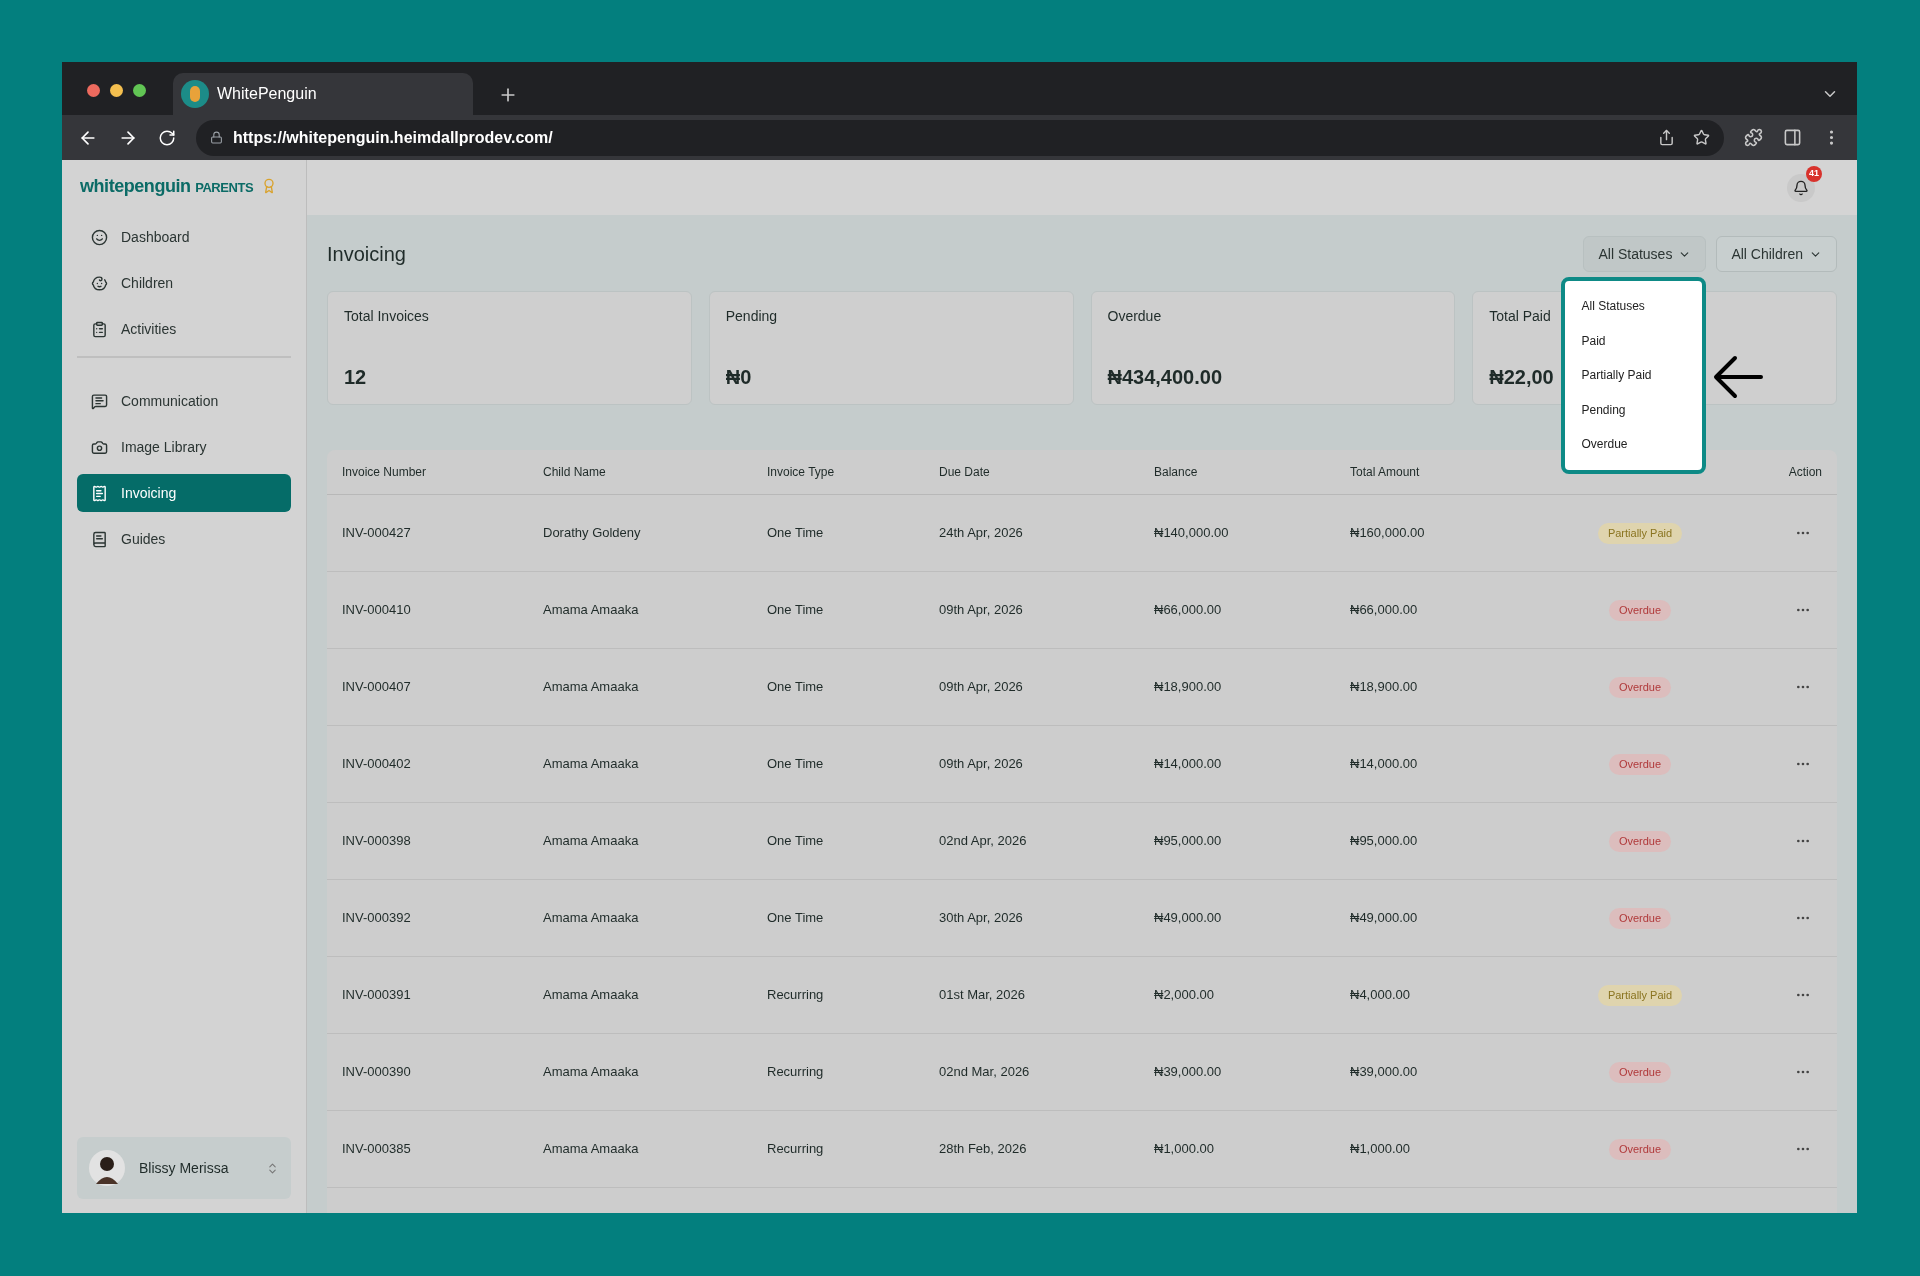 The image size is (1920, 1276). I want to click on bell-icon, so click(1801, 187).